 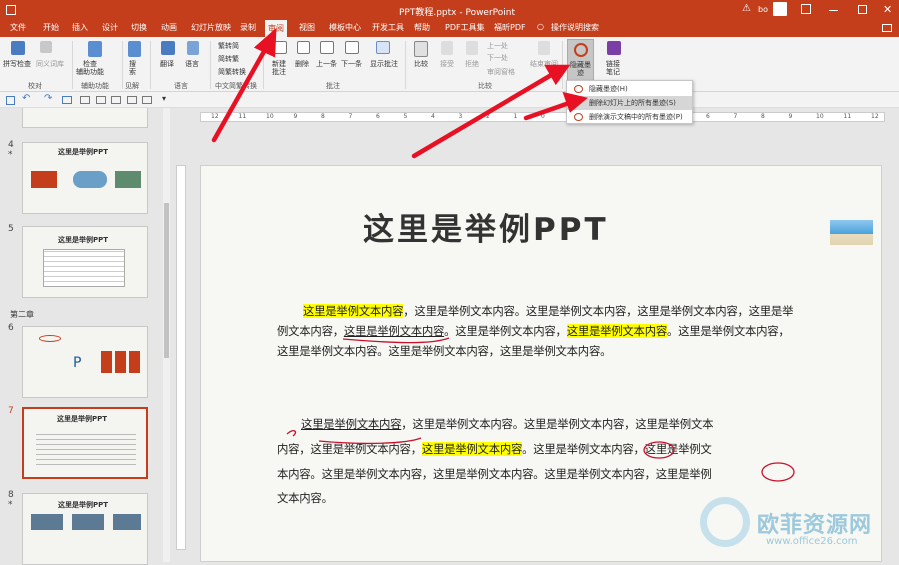 What do you see at coordinates (812, 541) in the screenshot?
I see `watermark-url: www.office26.com` at bounding box center [812, 541].